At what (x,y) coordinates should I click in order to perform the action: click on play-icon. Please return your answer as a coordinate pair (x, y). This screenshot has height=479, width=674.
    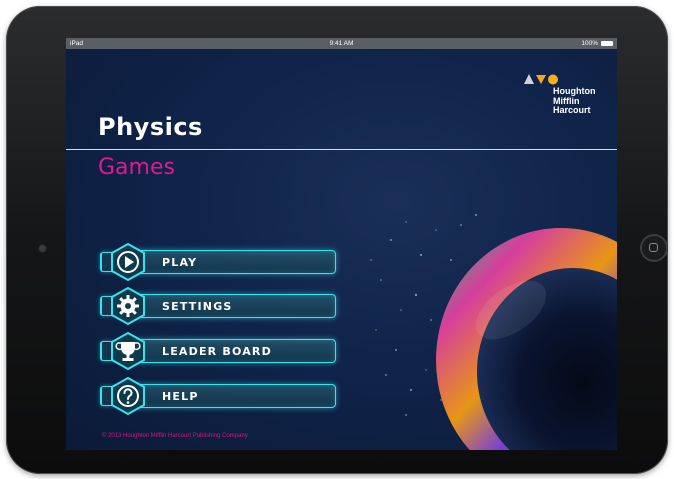
    Looking at the image, I should click on (128, 262).